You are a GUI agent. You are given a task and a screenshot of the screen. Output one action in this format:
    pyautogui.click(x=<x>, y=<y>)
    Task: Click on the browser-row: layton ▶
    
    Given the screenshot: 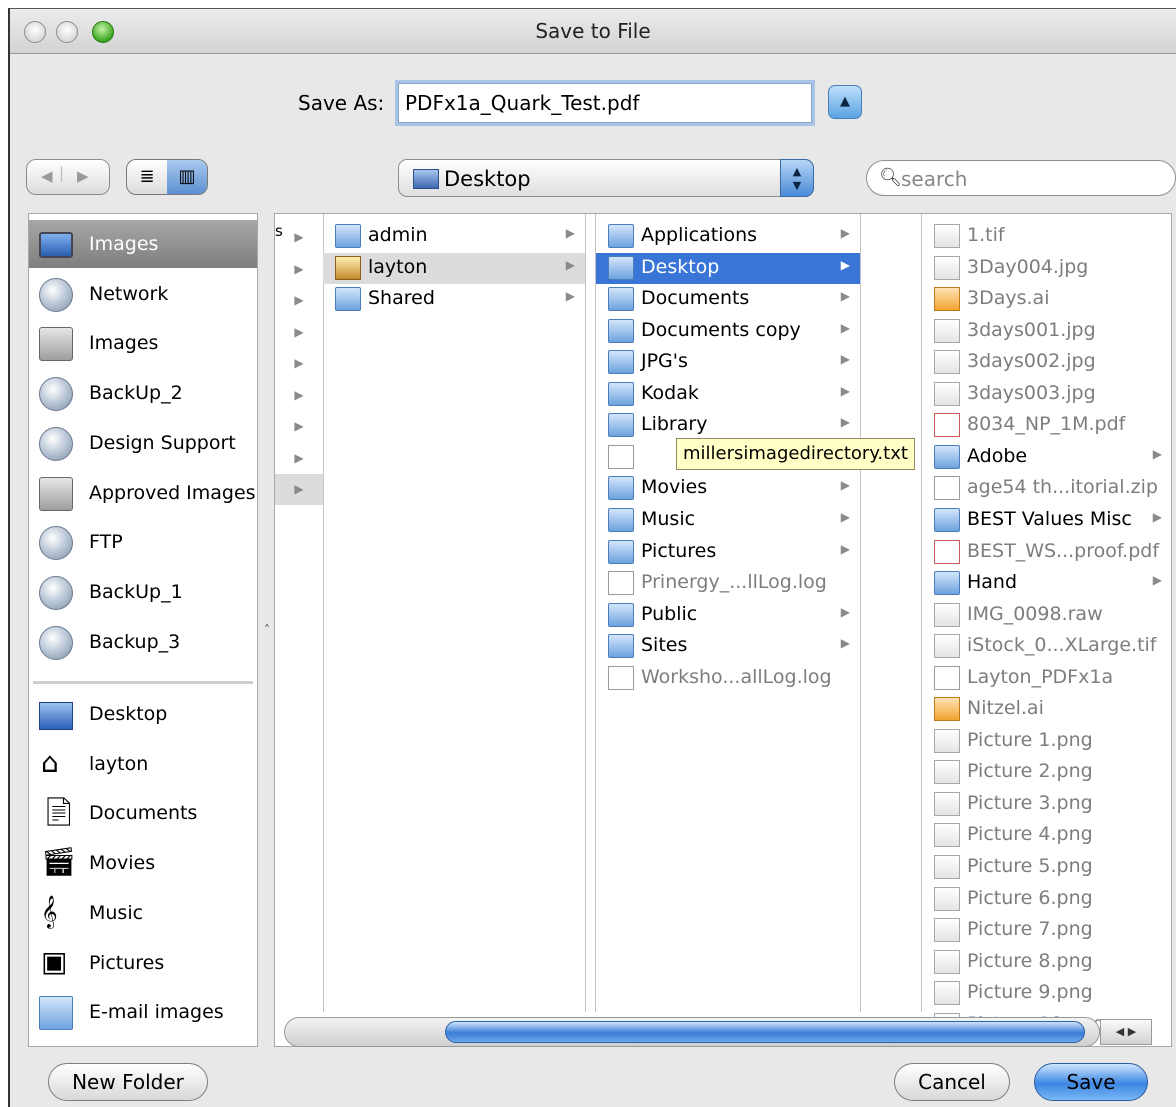 What is the action you would take?
    pyautogui.click(x=454, y=268)
    